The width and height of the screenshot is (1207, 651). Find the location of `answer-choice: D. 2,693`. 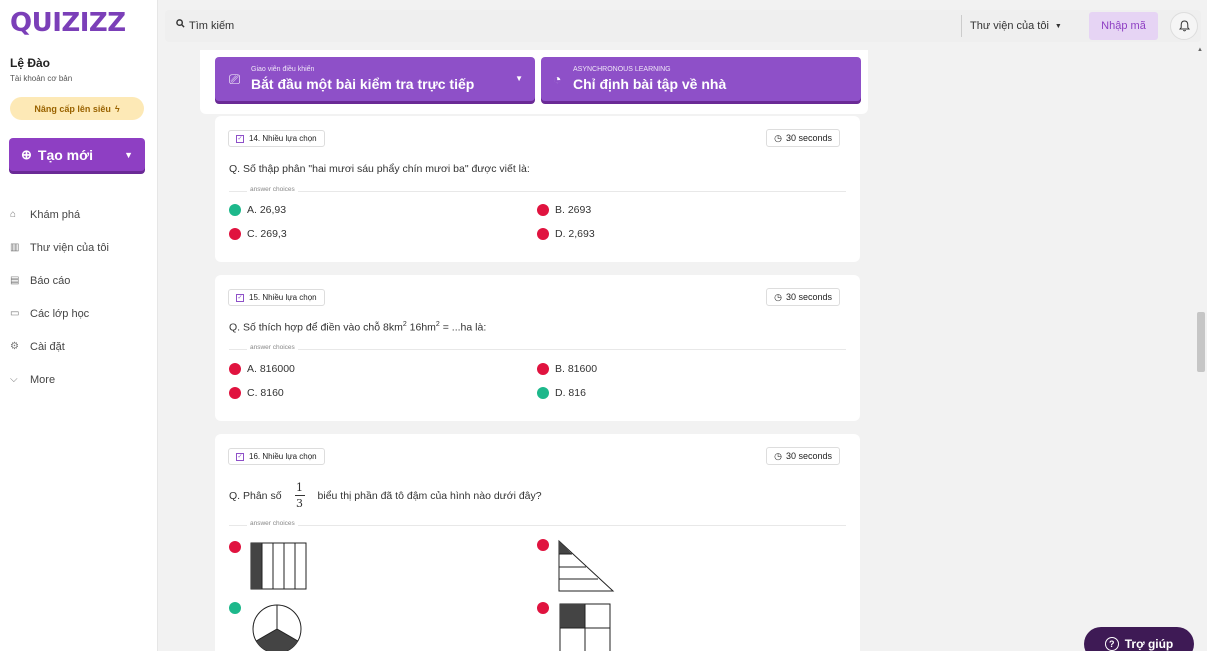

answer-choice: D. 2,693 is located at coordinates (566, 234).